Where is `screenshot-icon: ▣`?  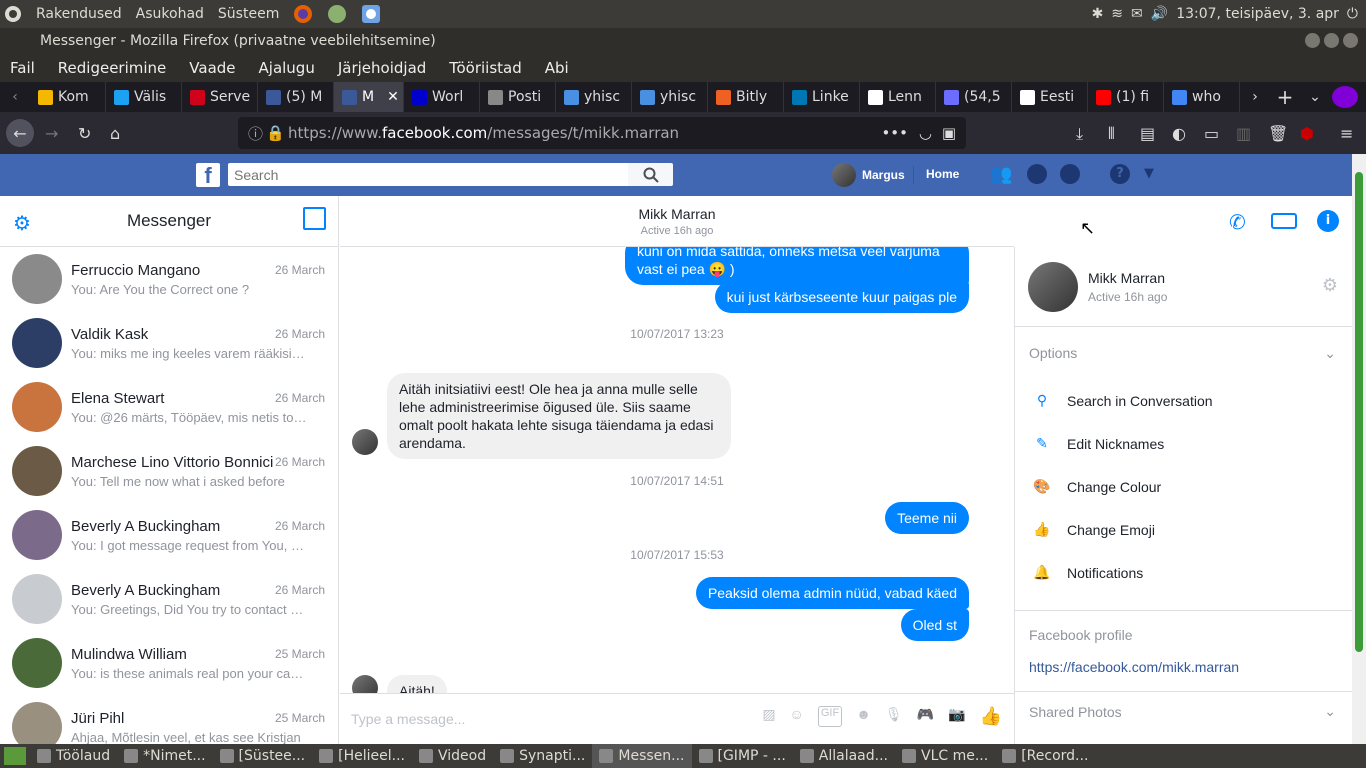
screenshot-icon: ▣ is located at coordinates (949, 133).